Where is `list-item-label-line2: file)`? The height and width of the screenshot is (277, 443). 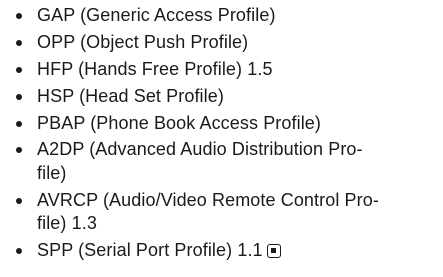
list-item-label-line2: file) is located at coordinates (52, 172).